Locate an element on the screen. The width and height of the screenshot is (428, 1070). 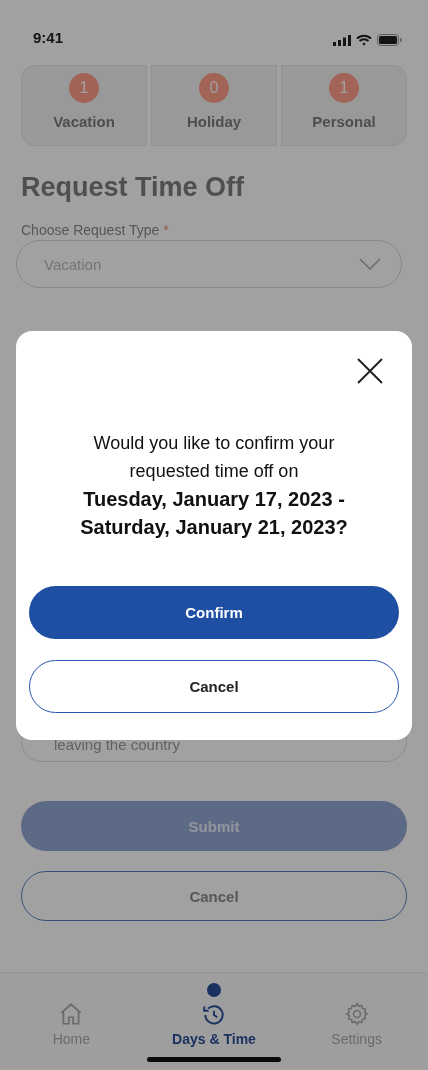
chevron-down-icon is located at coordinates (370, 264).